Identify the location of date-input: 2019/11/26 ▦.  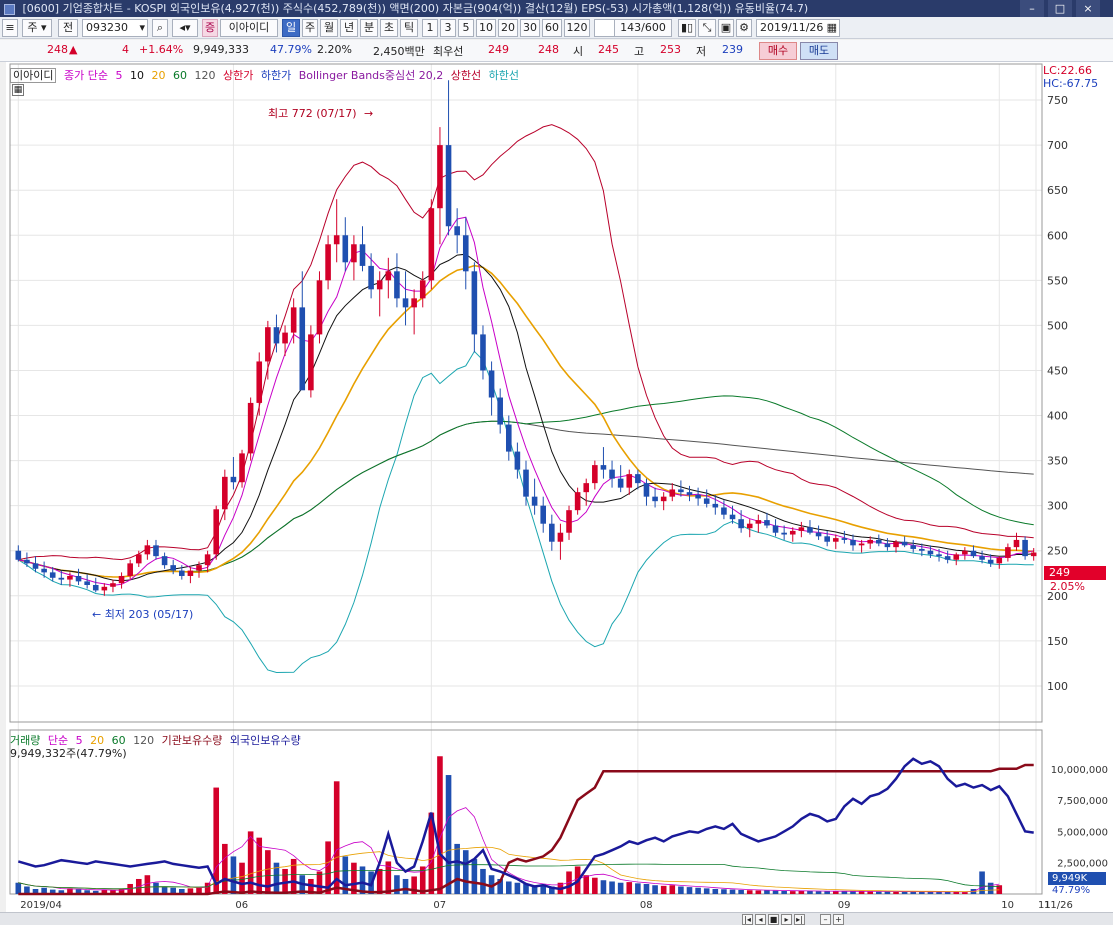
(798, 28).